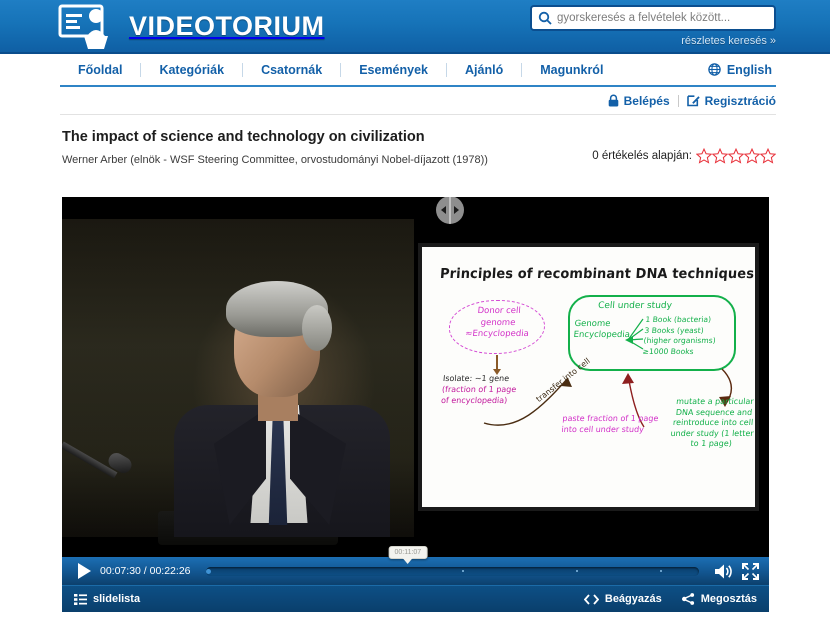  I want to click on split-right-arrow-icon, so click(456, 210).